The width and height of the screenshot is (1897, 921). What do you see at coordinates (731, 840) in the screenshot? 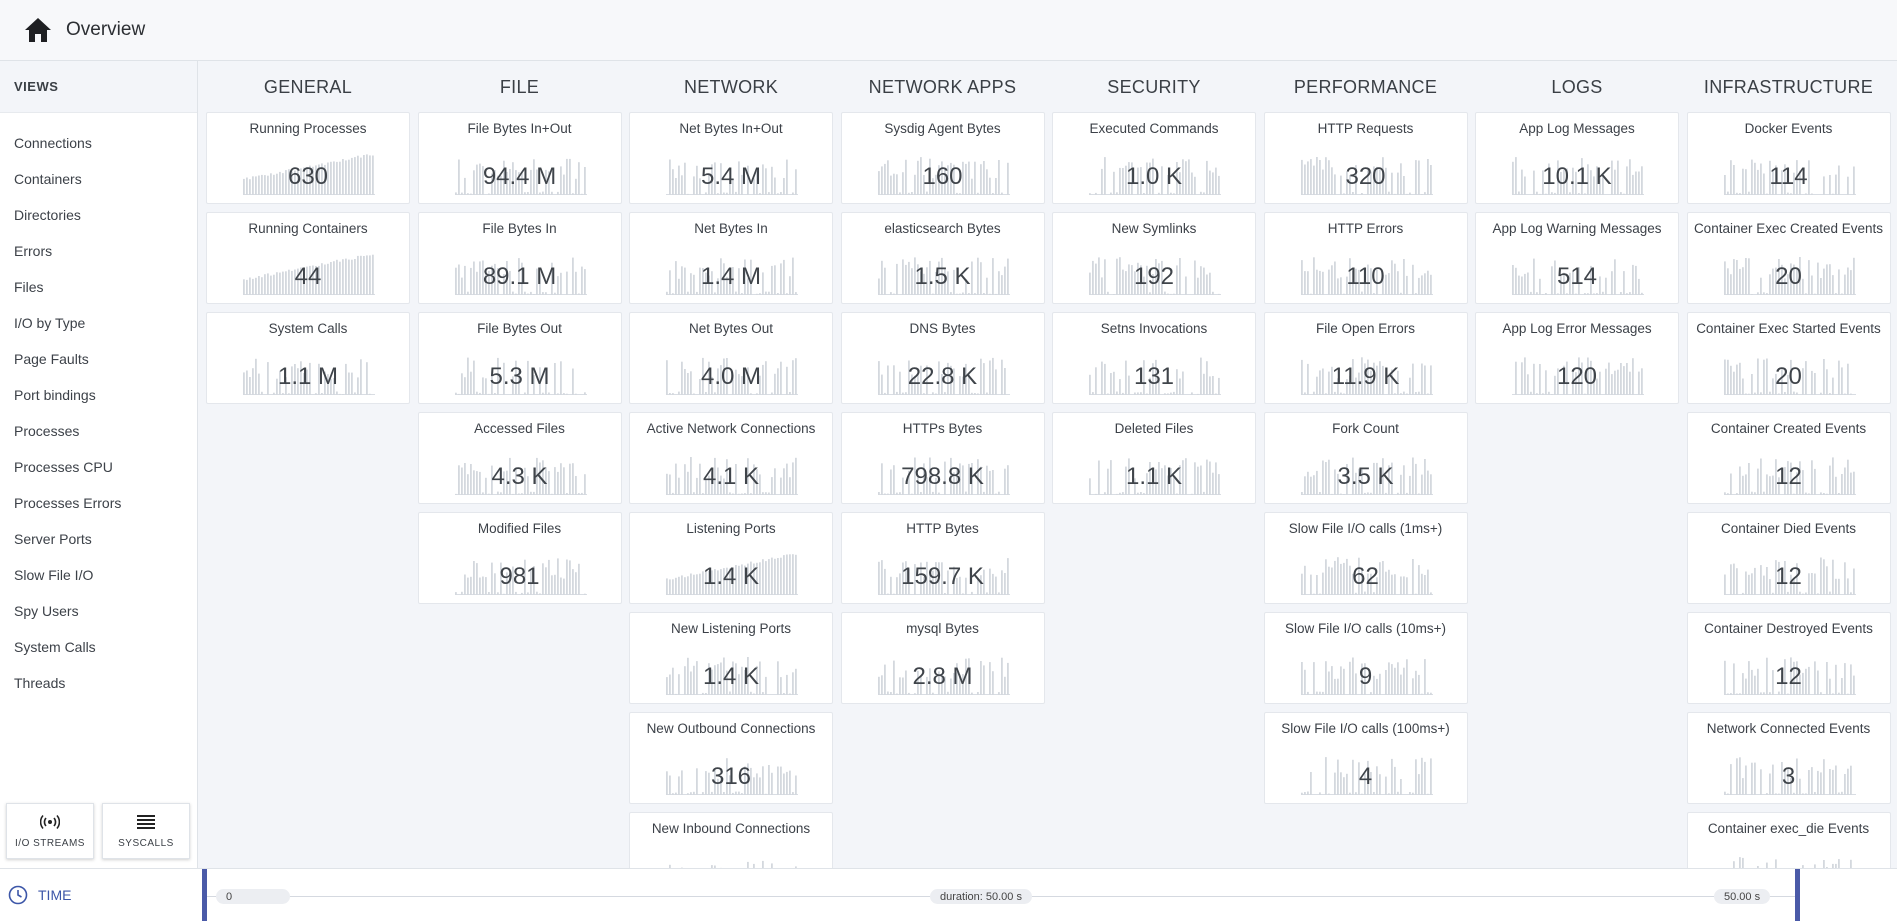
I see `tile-new-inbound-connections: New Inbound Connections` at bounding box center [731, 840].